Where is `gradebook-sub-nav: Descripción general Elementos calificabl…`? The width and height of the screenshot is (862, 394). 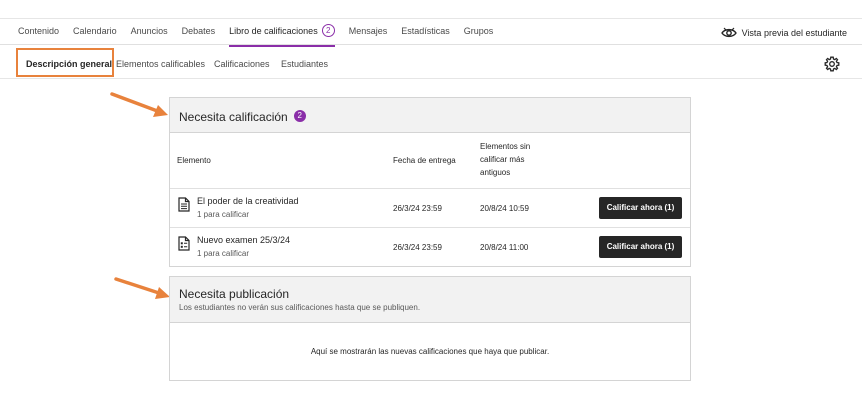
gradebook-sub-nav: Descripción general Elementos calificabl… is located at coordinates (431, 62).